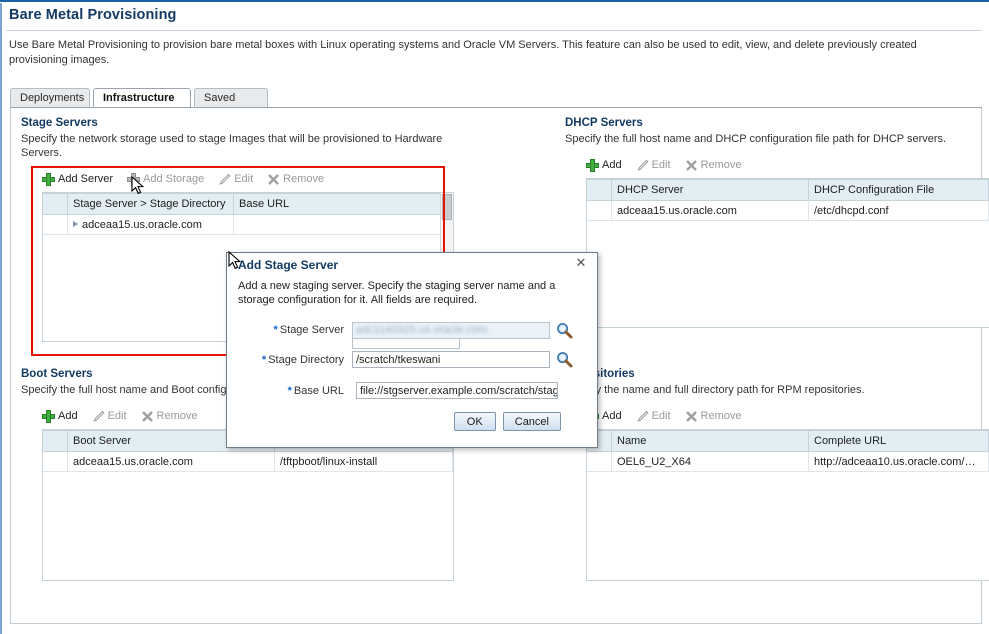 This screenshot has height=634, width=989. I want to click on table-header-row: Stage Server > Stage Directory Base URL, so click(248, 204).